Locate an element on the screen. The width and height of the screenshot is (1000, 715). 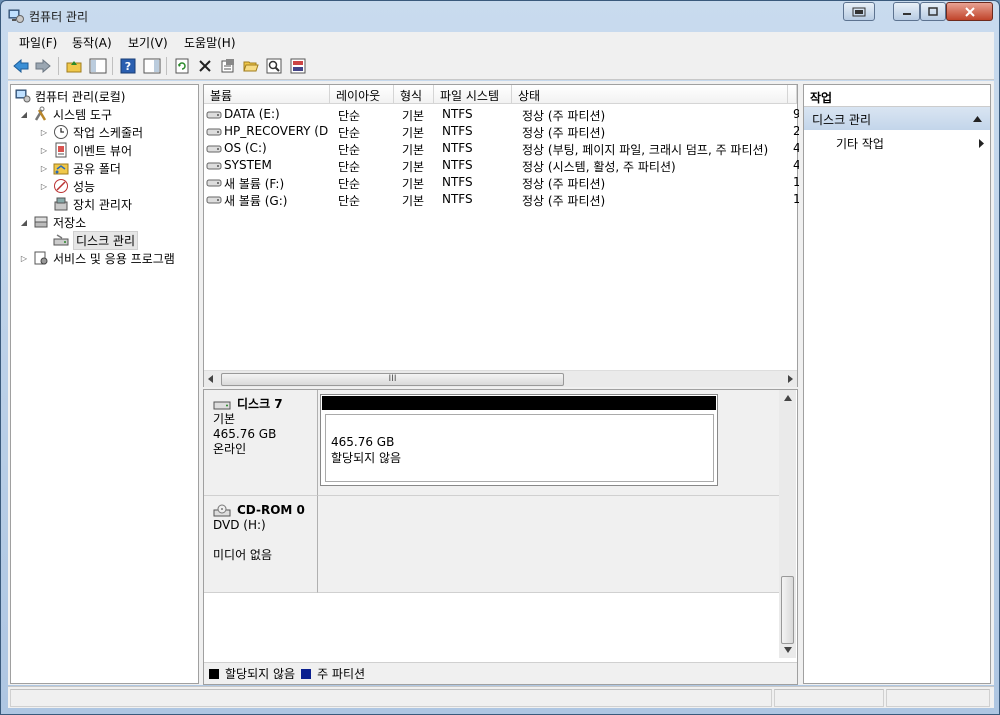
disk-7-label: 디스크 7 기본 465.76 GB 온라인 is located at coordinates (261, 443).